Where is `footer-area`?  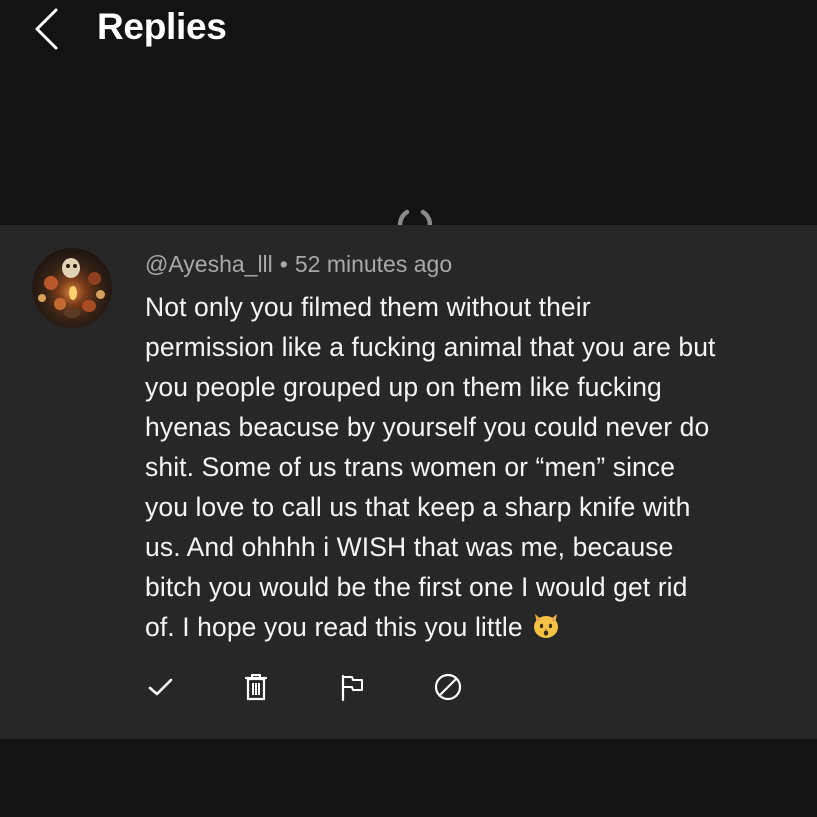 footer-area is located at coordinates (408, 778).